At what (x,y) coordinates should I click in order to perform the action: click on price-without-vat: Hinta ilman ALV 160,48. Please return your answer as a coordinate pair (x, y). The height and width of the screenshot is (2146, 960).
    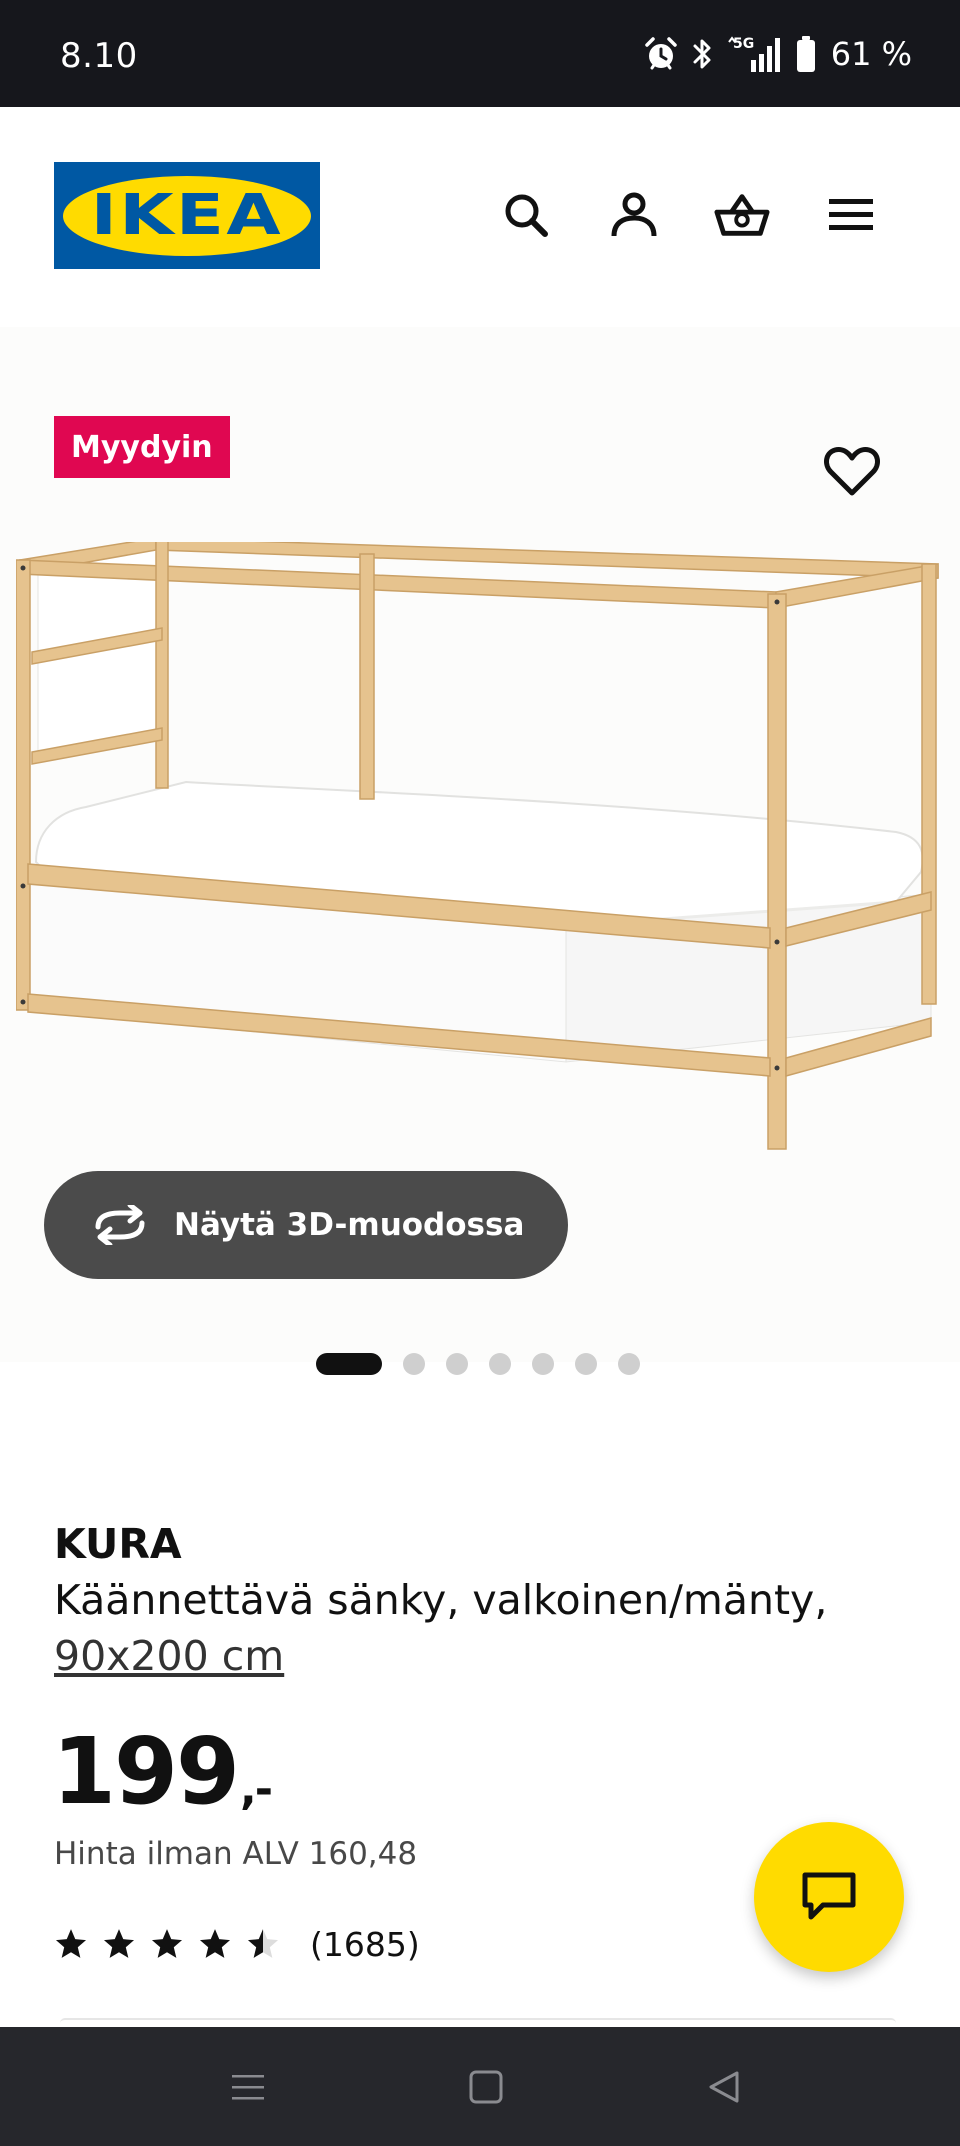
    Looking at the image, I should click on (236, 1854).